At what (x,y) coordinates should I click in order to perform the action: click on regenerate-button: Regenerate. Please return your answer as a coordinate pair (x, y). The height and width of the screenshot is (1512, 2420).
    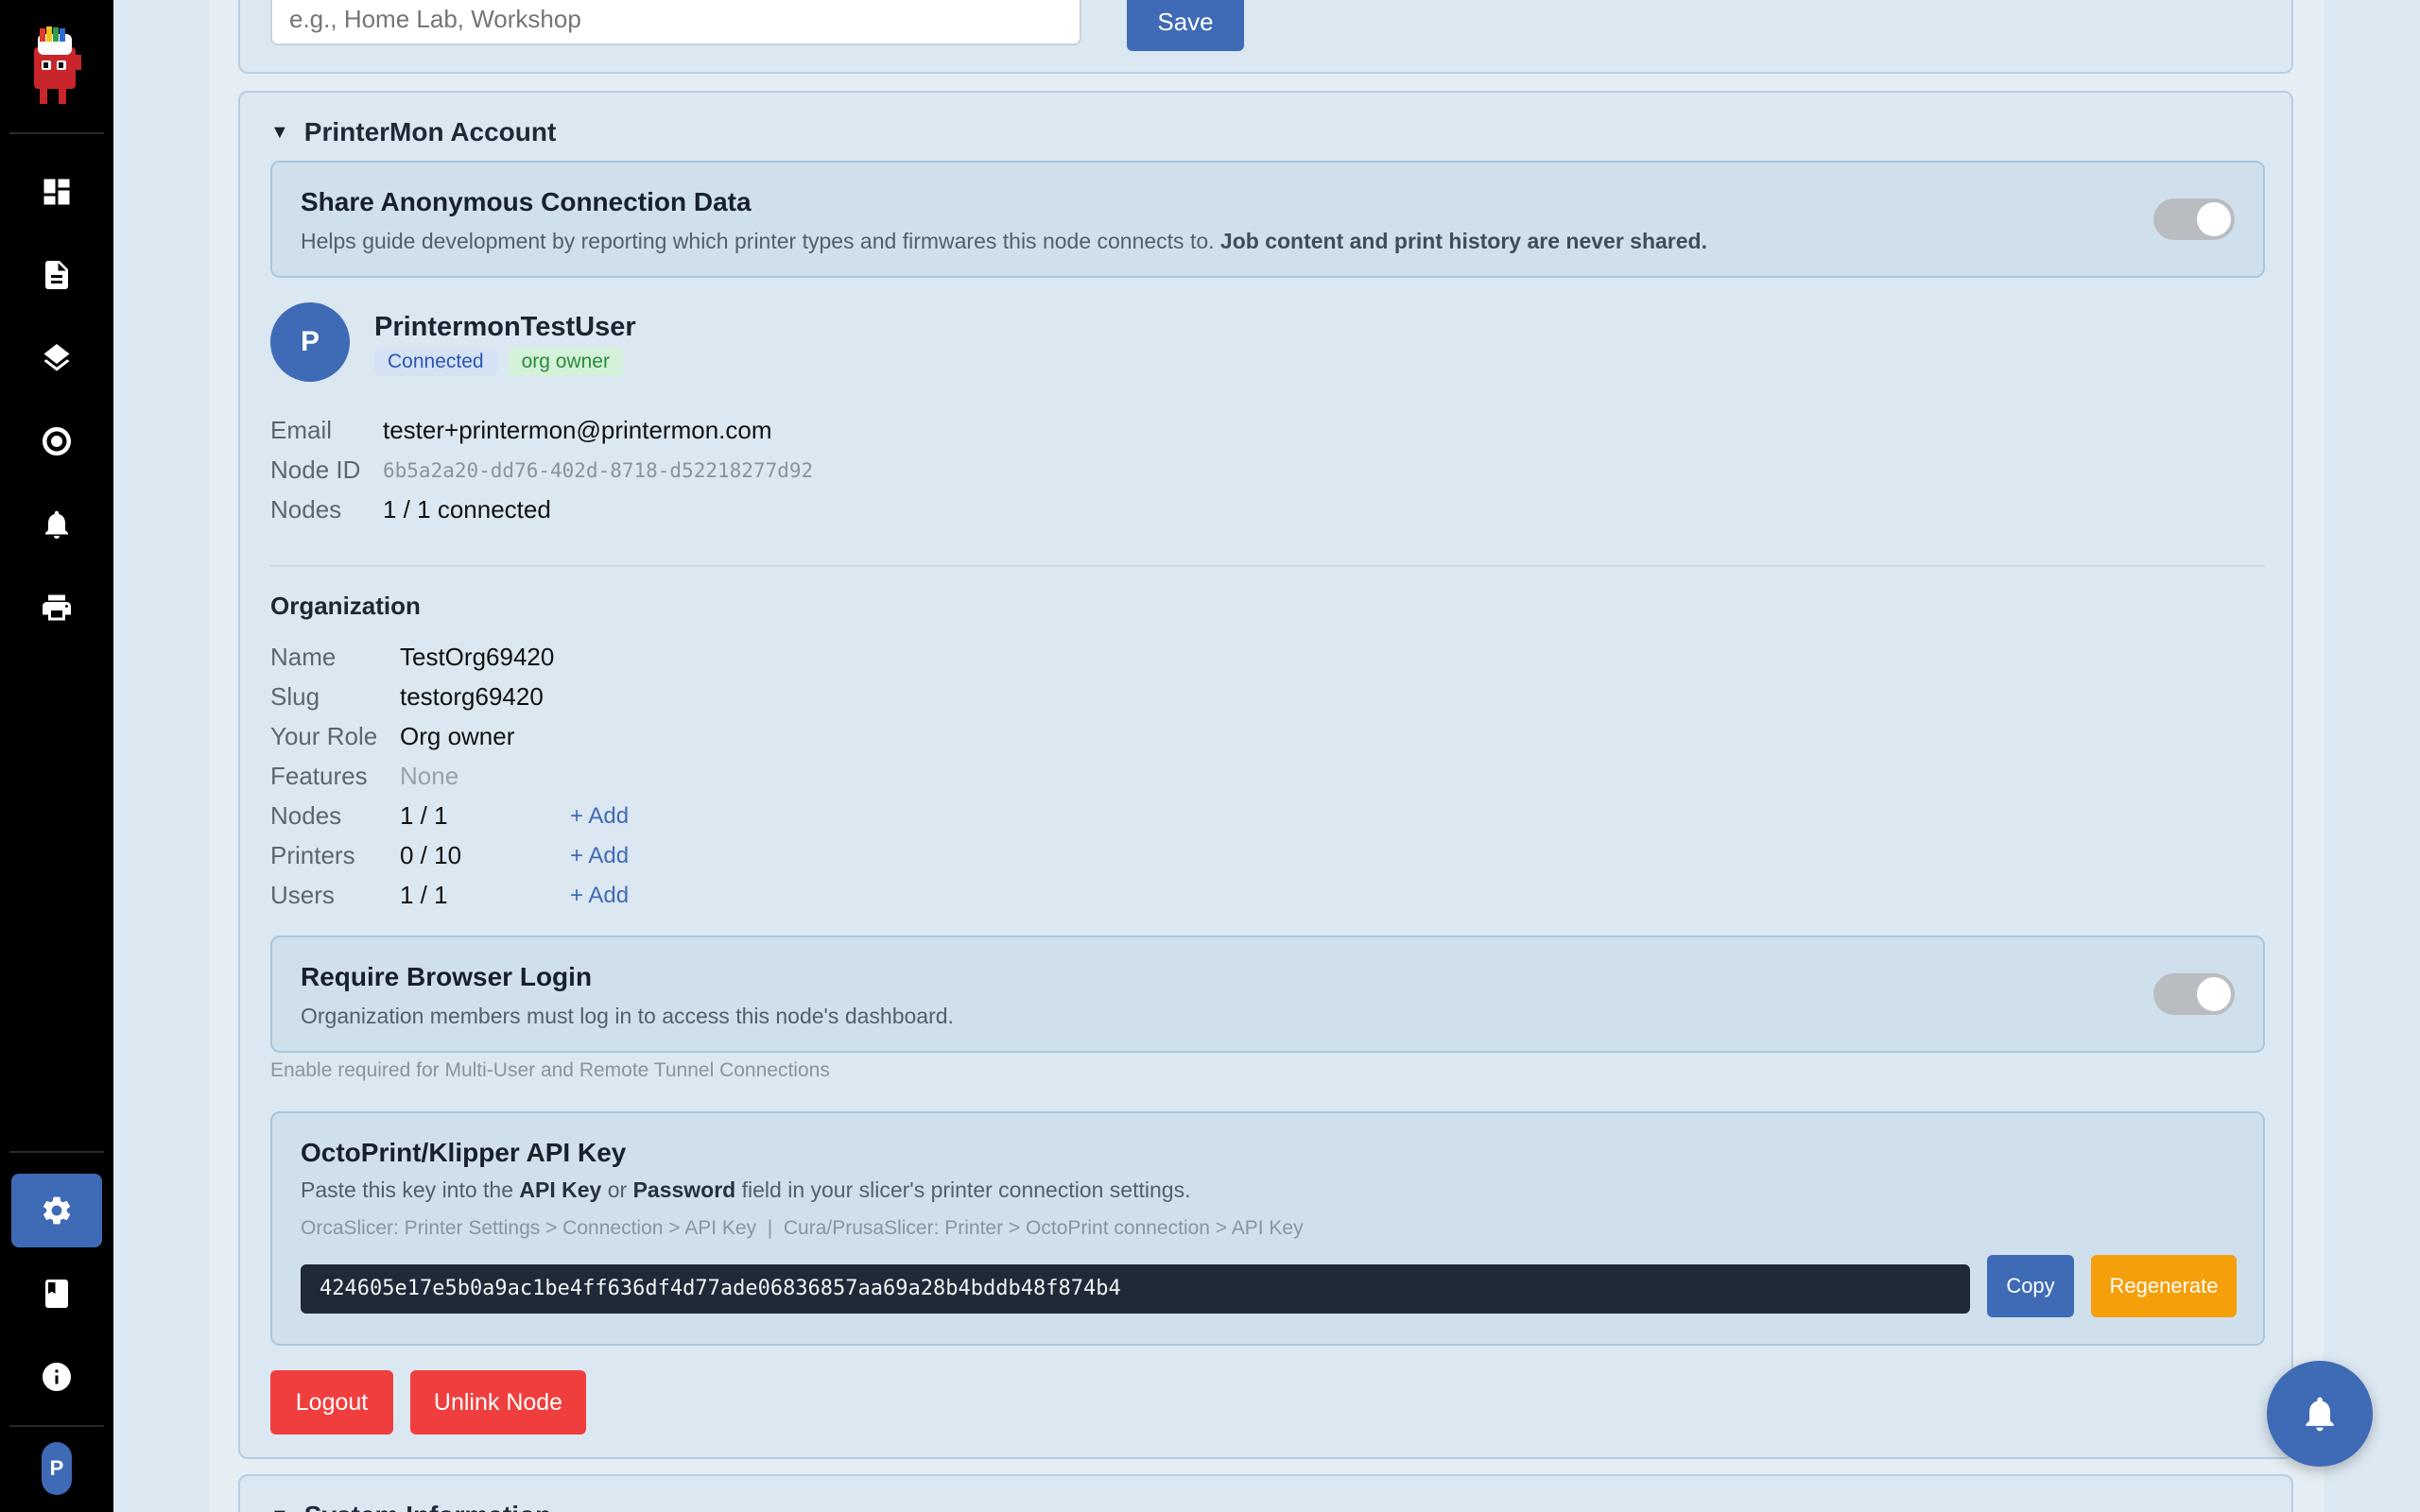
    Looking at the image, I should click on (2164, 1286).